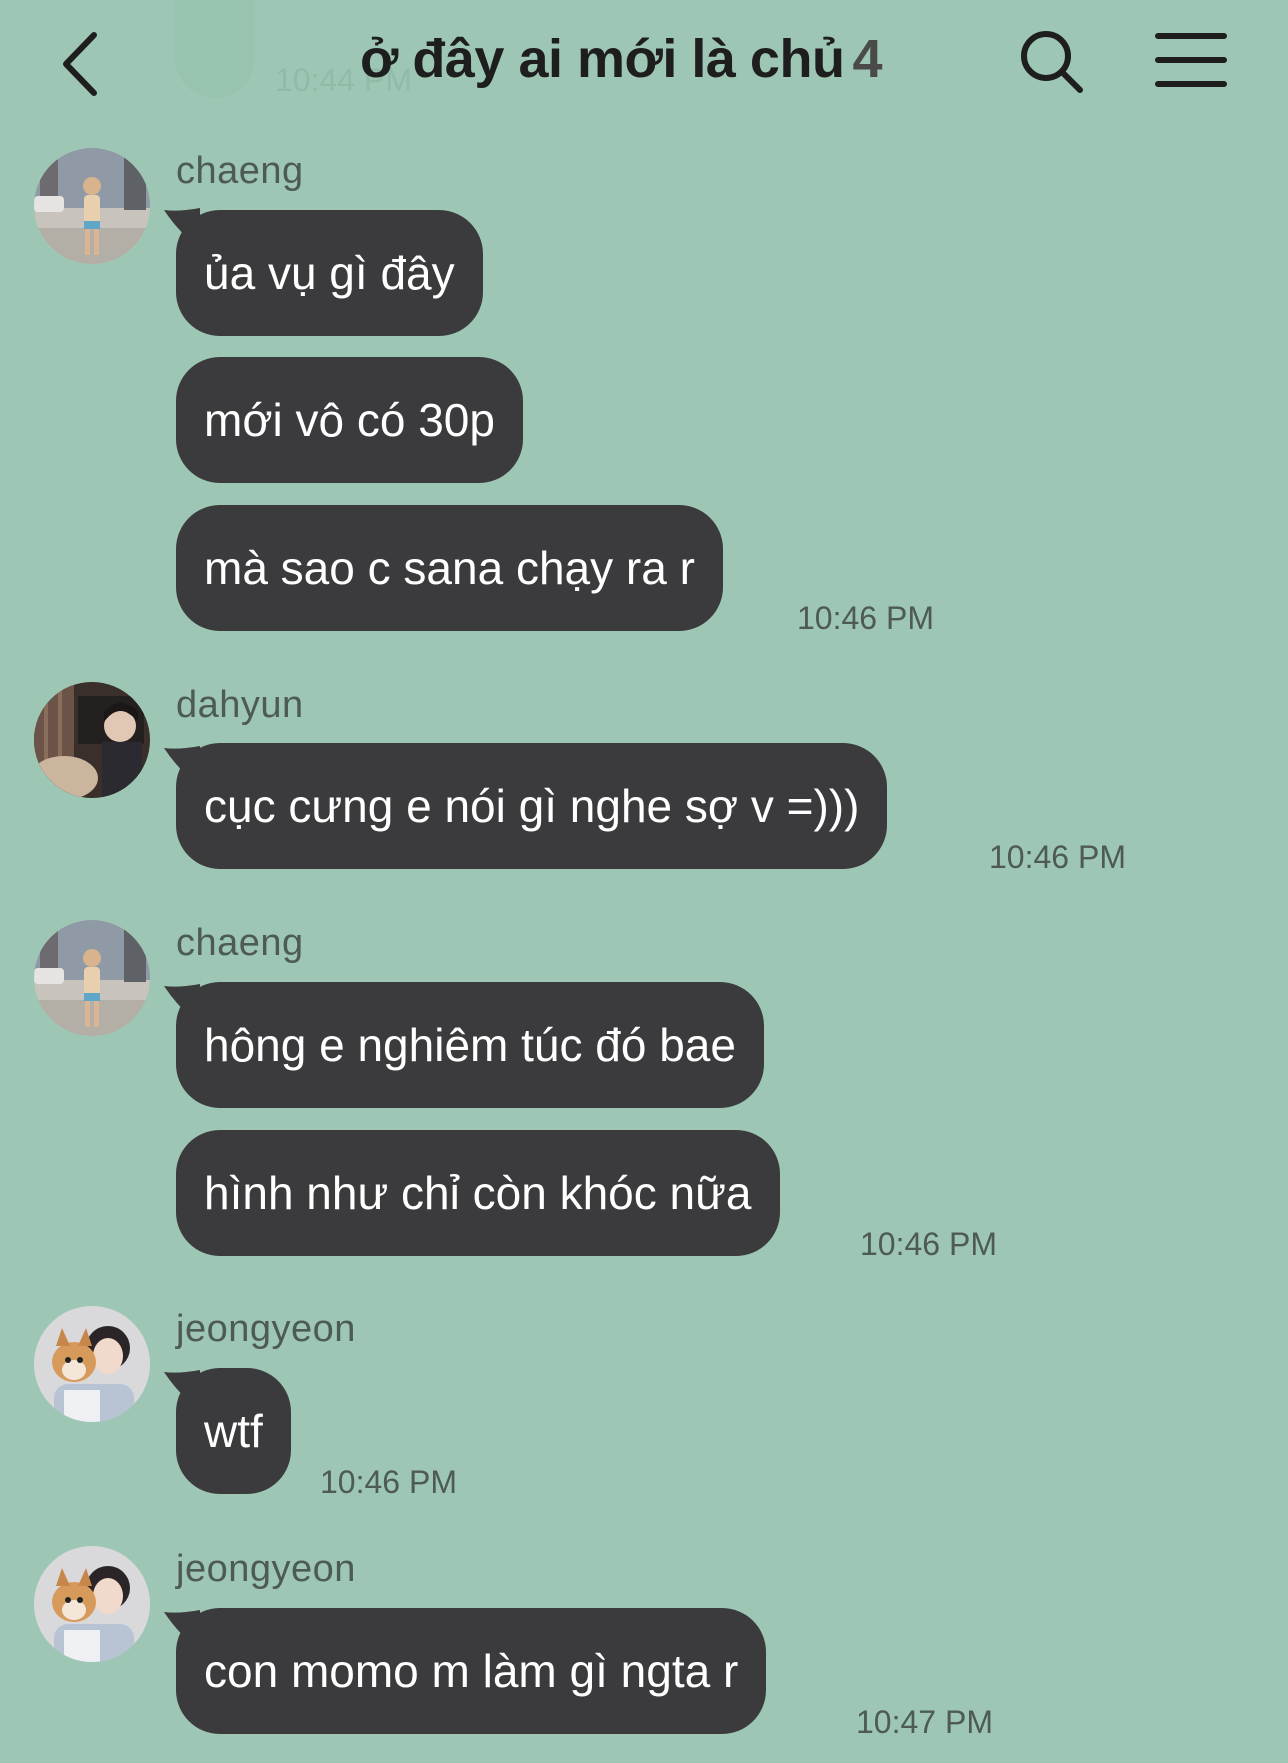 The height and width of the screenshot is (1763, 1288). What do you see at coordinates (215, 49) in the screenshot?
I see `previous-message-bubble-fragment` at bounding box center [215, 49].